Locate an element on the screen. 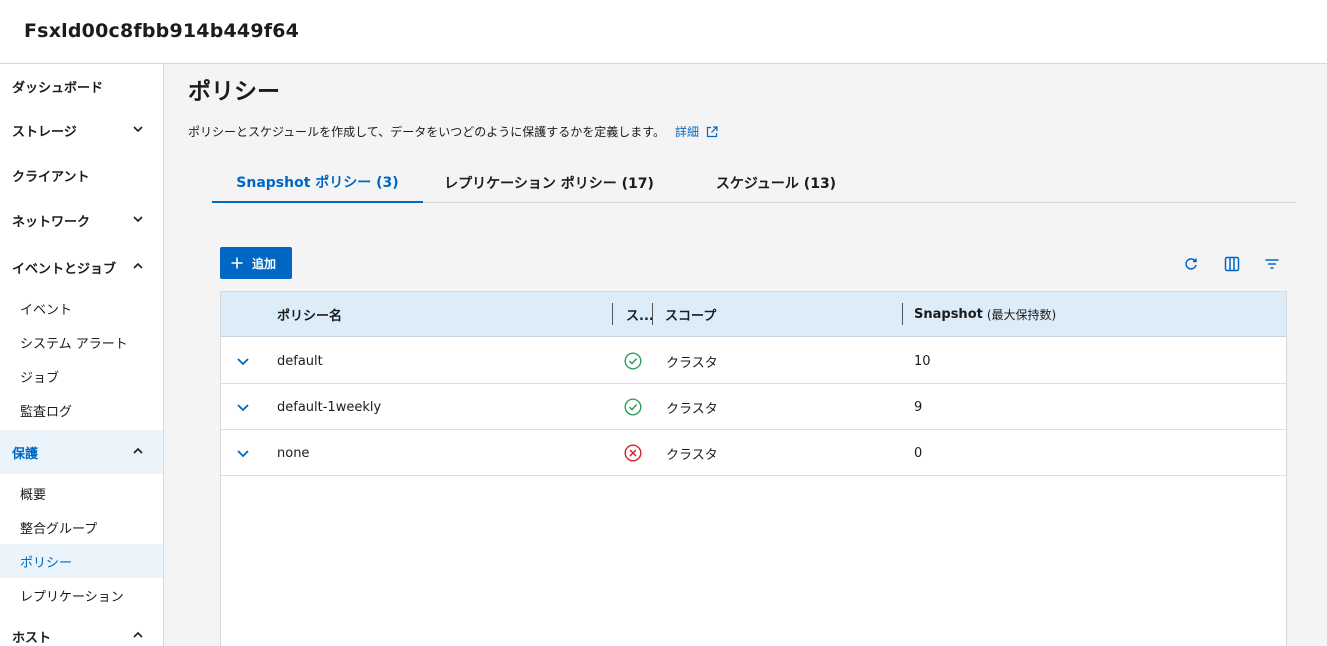 This screenshot has width=1327, height=646. policy-snapshot-count: 10 is located at coordinates (922, 361).